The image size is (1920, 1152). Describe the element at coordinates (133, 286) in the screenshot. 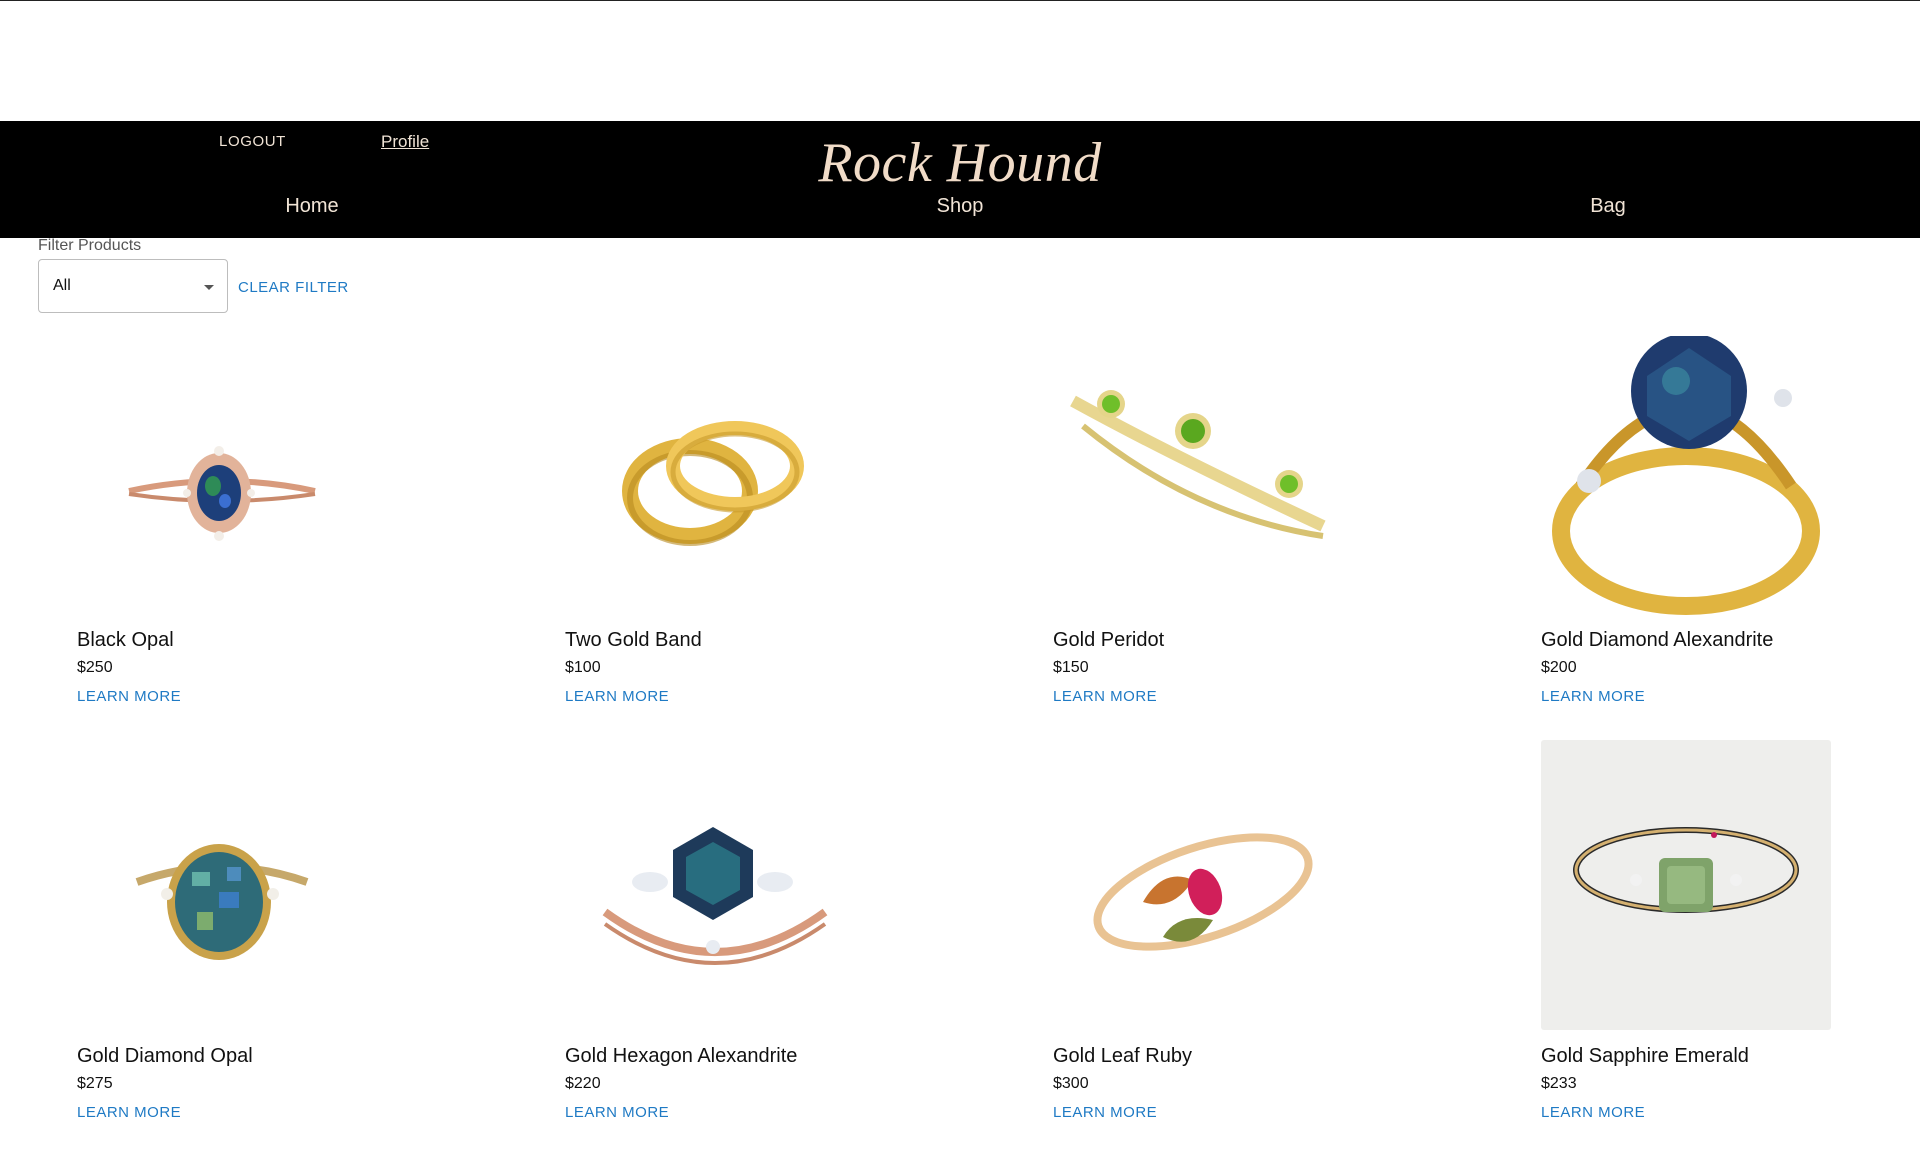

I see `filter-select: All` at that location.